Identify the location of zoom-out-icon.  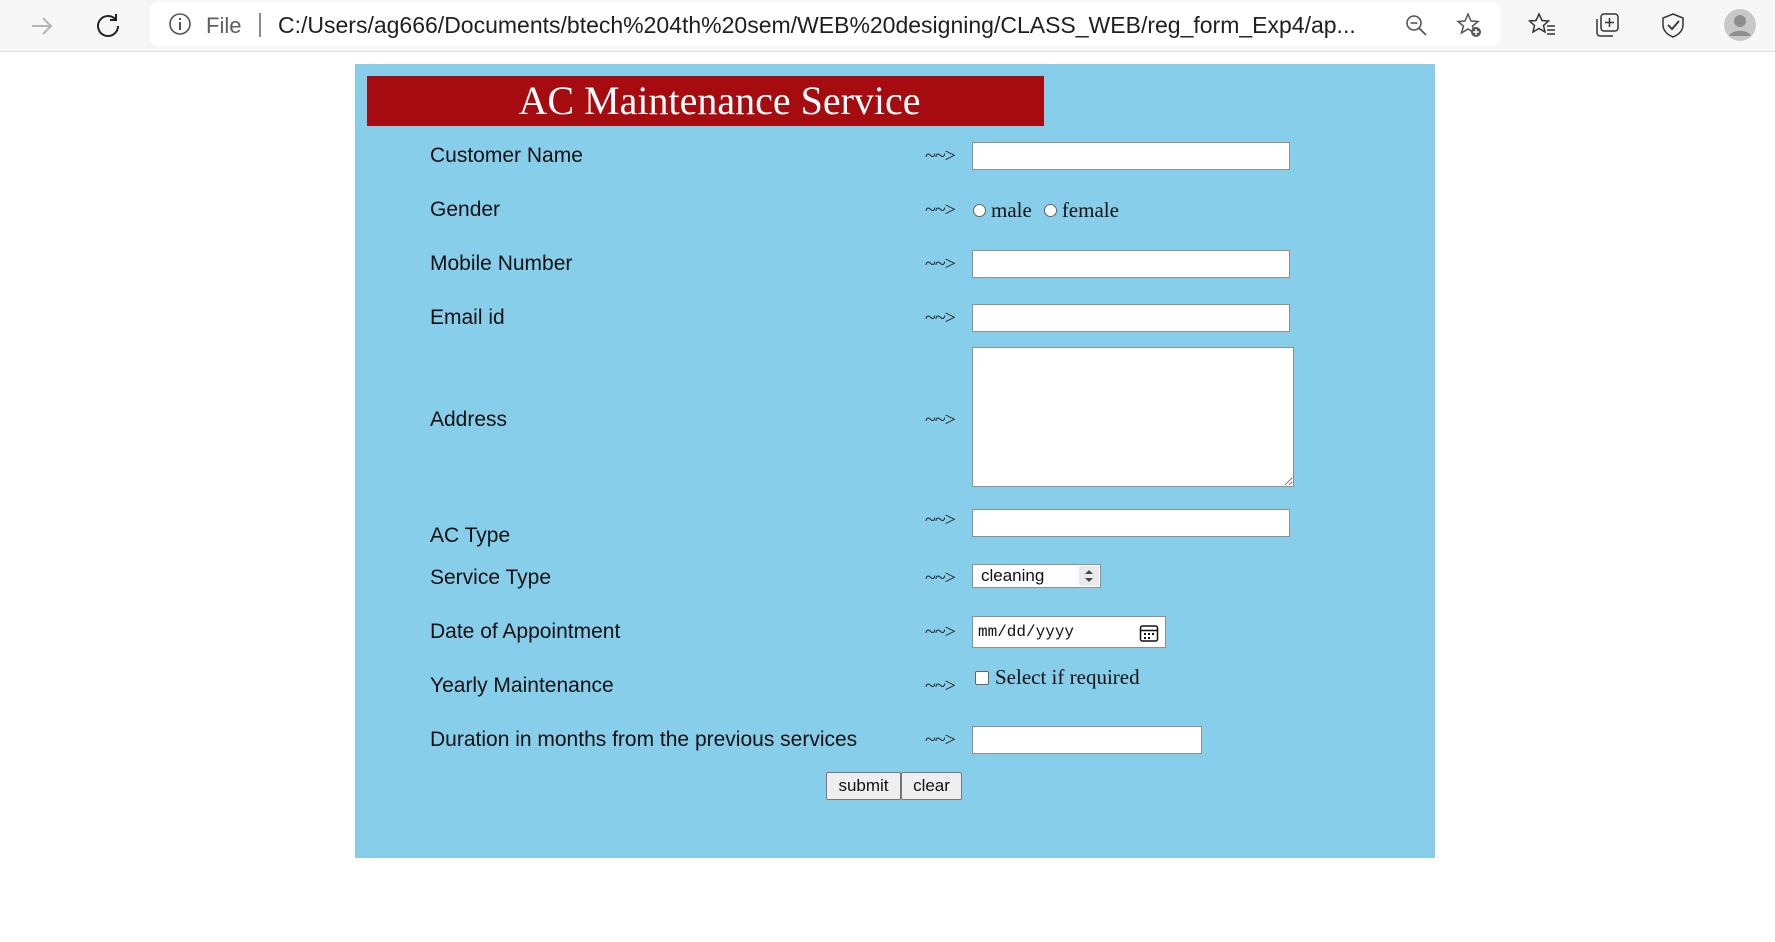
(1416, 25).